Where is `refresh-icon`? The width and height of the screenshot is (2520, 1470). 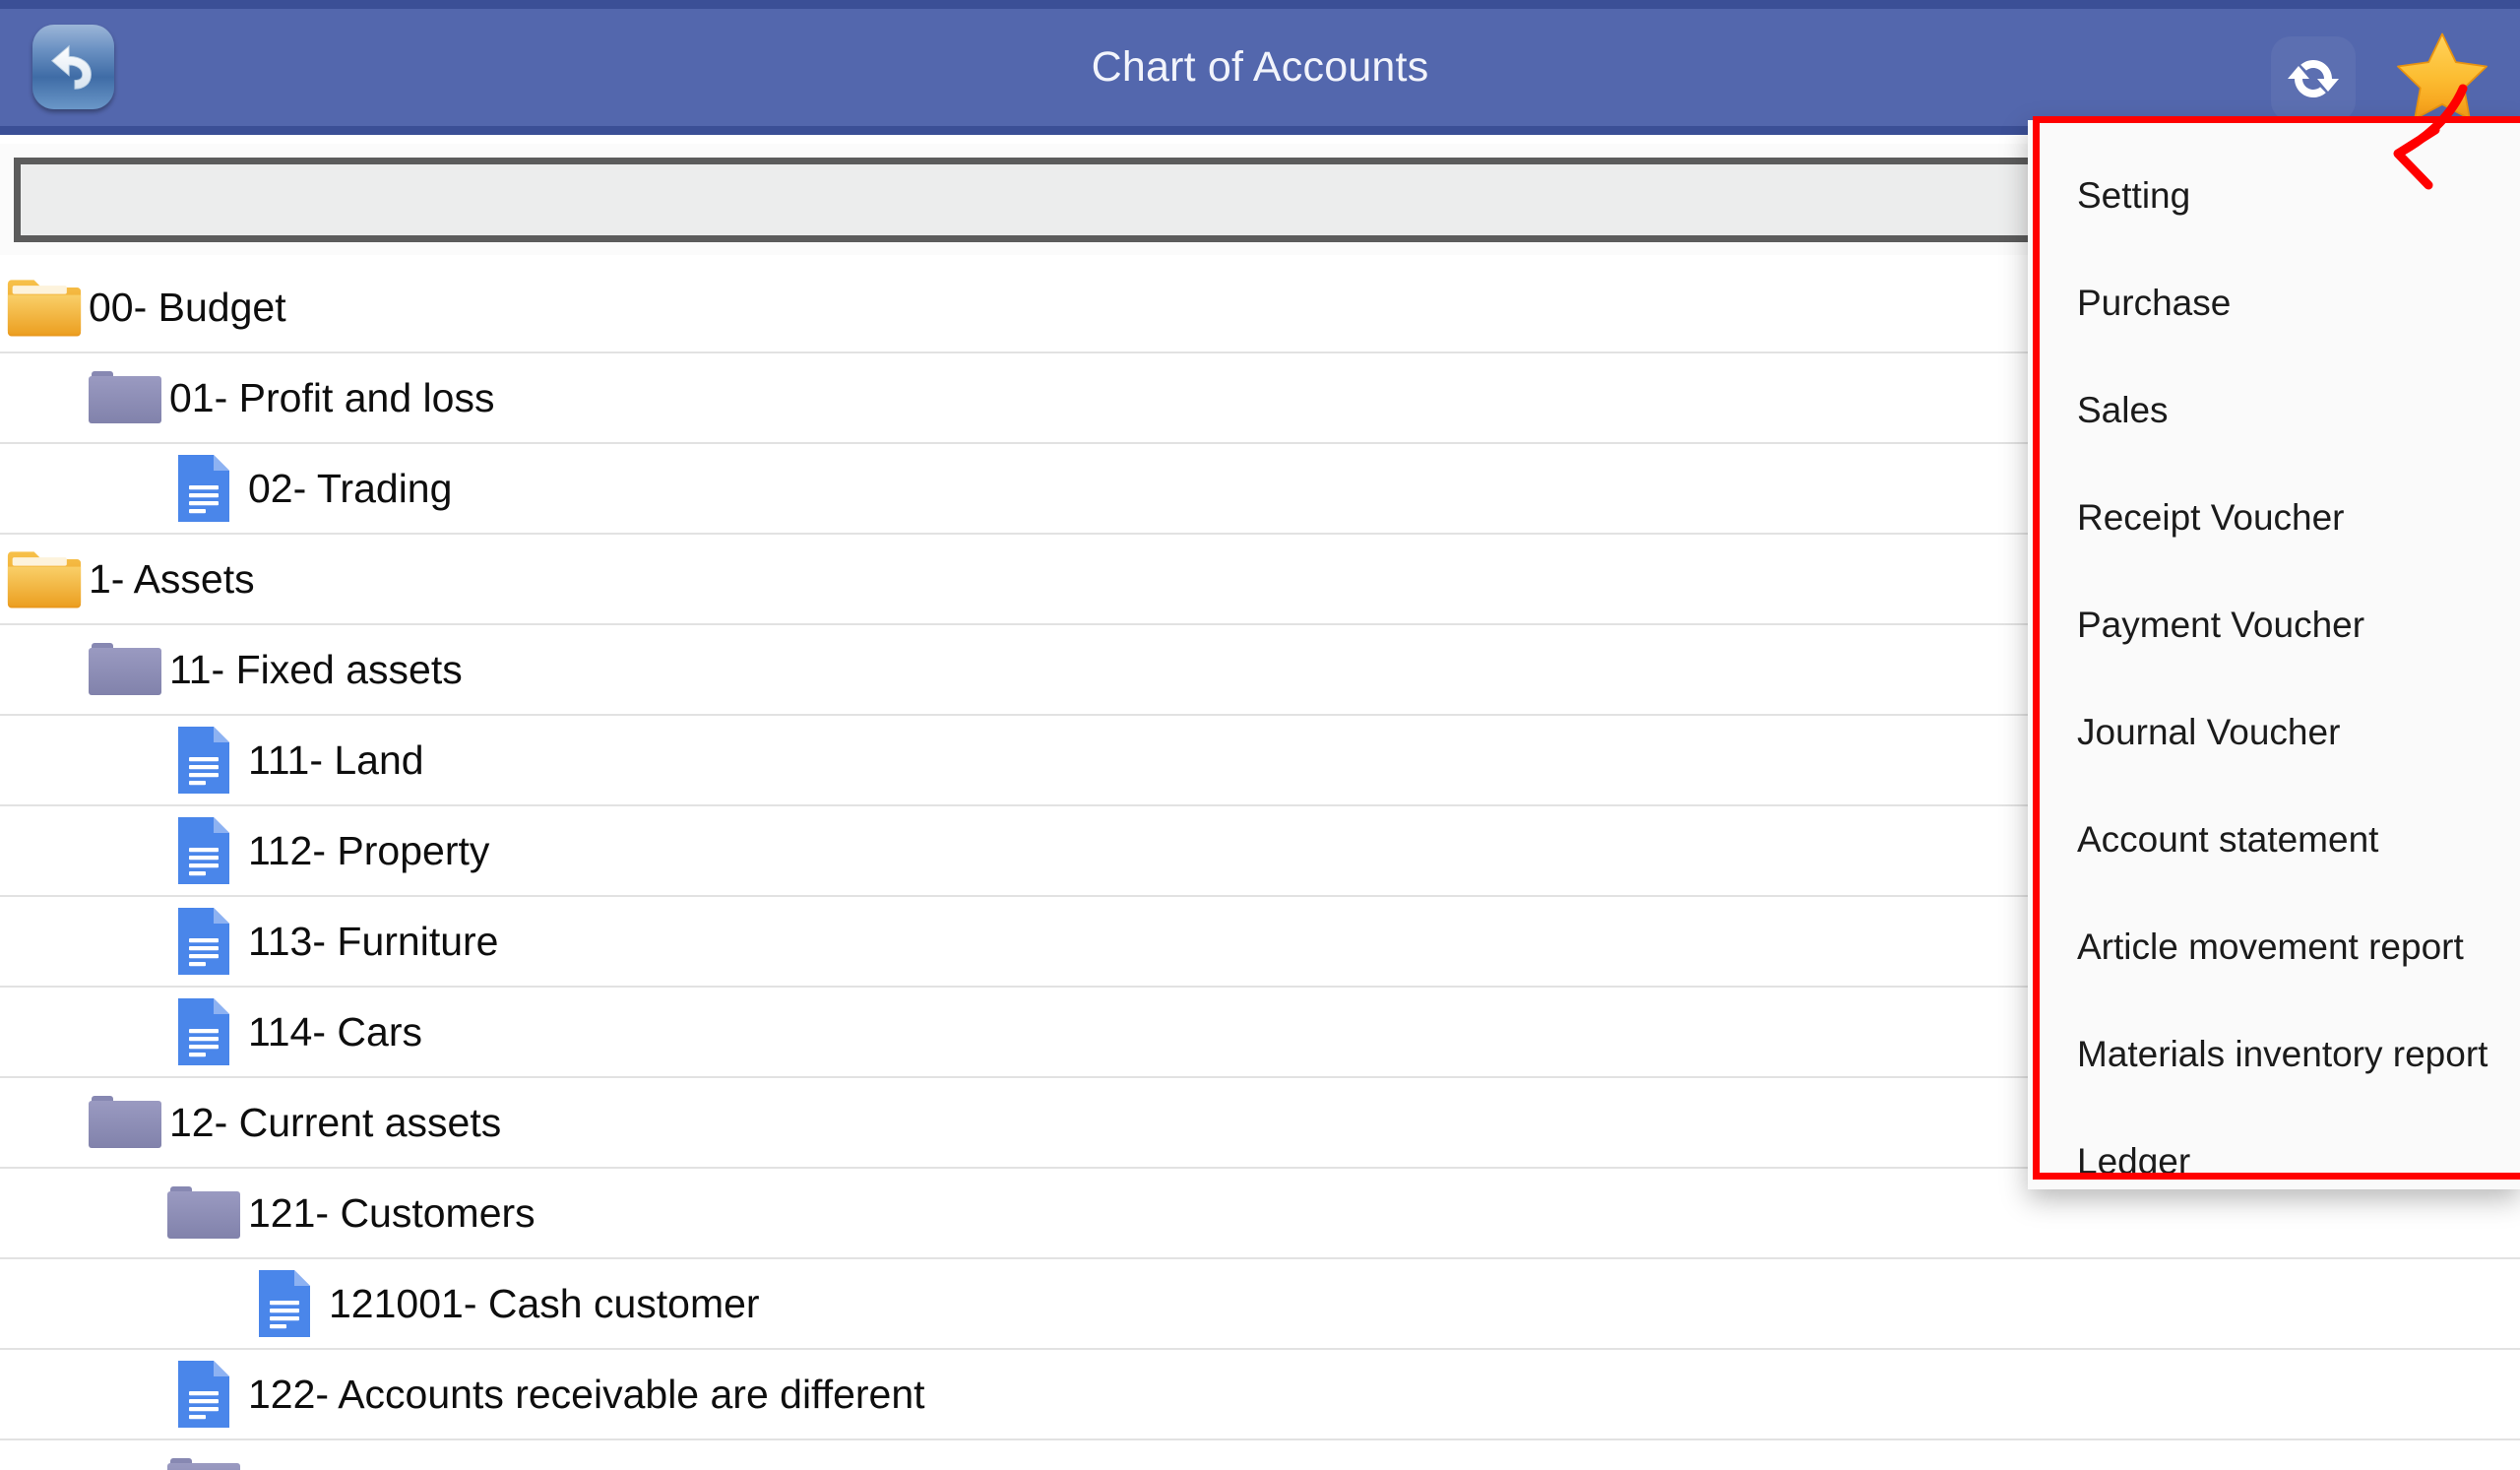 refresh-icon is located at coordinates (2313, 78).